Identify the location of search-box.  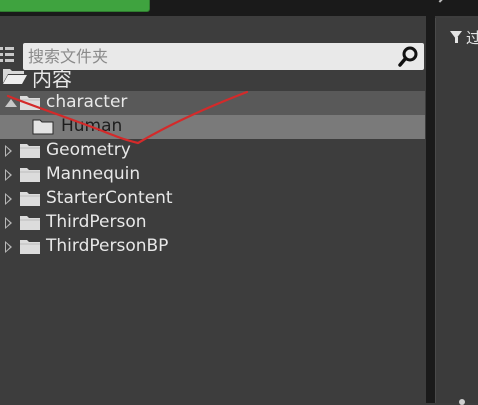
(223, 56).